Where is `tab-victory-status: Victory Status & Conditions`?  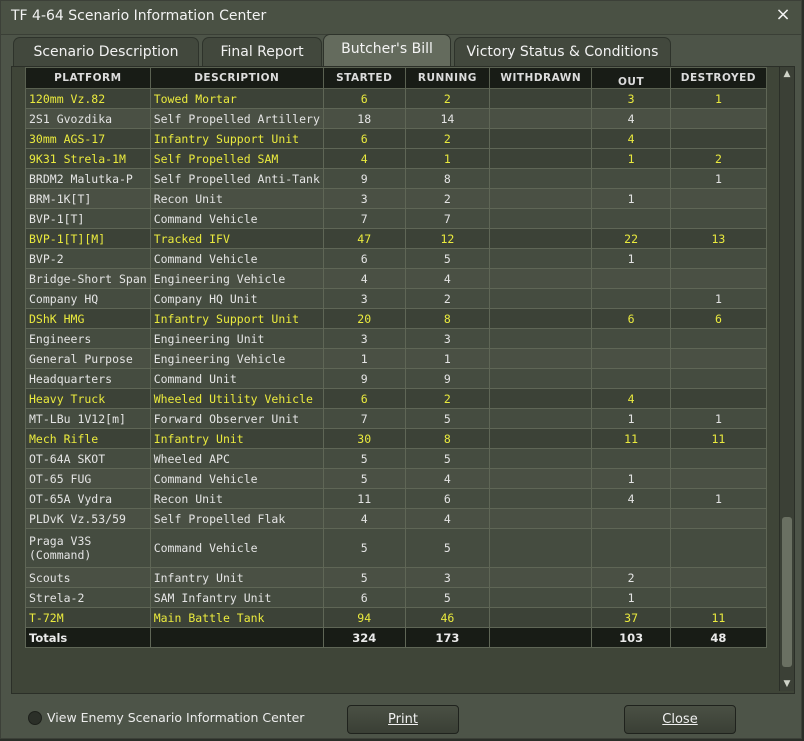
tab-victory-status: Victory Status & Conditions is located at coordinates (562, 52).